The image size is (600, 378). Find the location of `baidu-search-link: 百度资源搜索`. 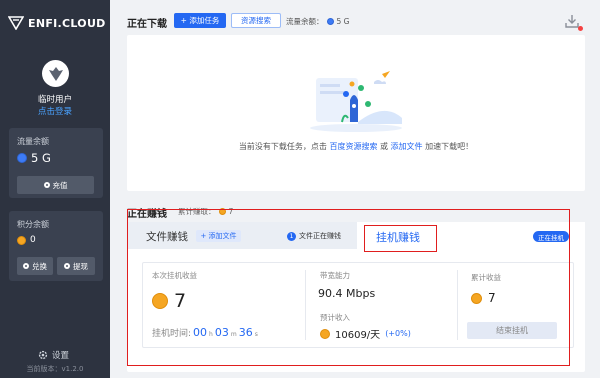

baidu-search-link: 百度资源搜索 is located at coordinates (353, 146).